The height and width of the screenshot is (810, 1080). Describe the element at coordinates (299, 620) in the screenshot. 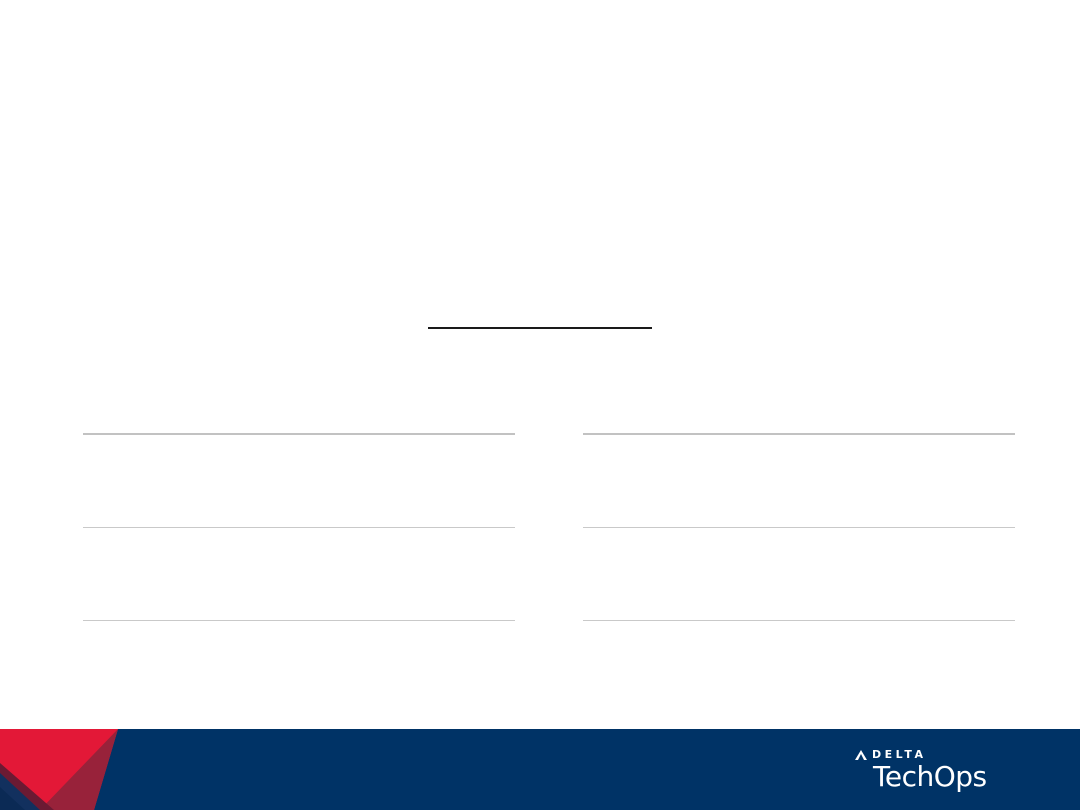

I see `left-column-bottom-rule` at that location.